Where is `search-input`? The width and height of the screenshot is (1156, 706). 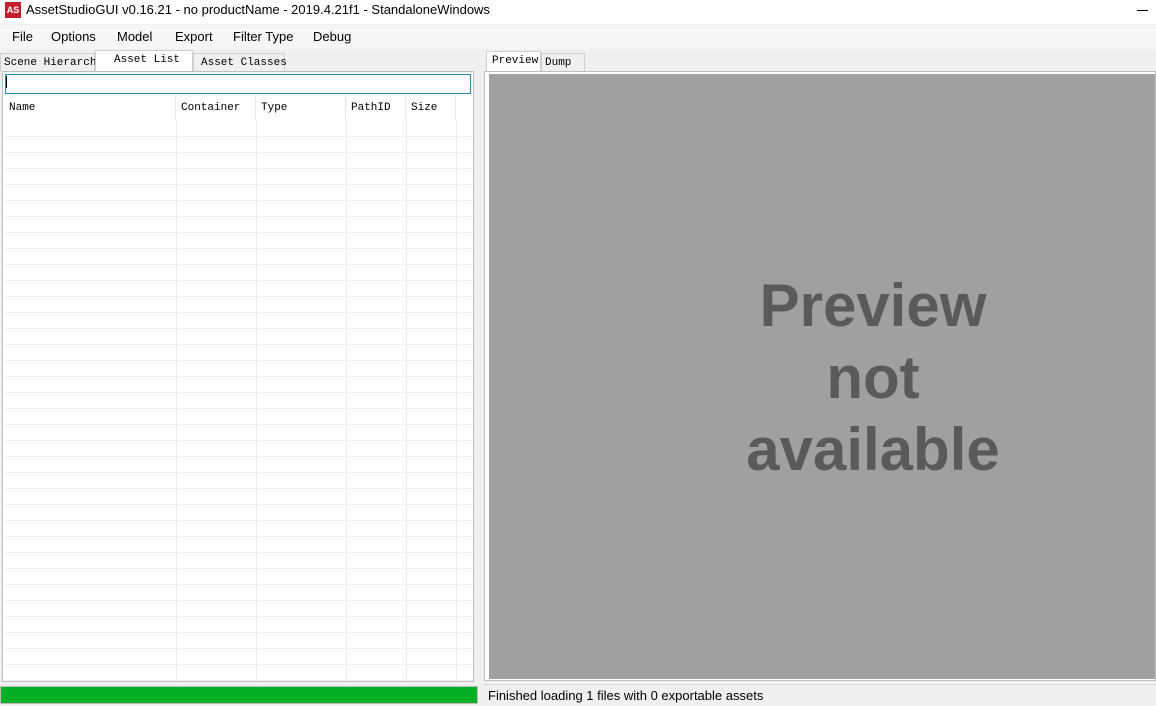
search-input is located at coordinates (238, 84).